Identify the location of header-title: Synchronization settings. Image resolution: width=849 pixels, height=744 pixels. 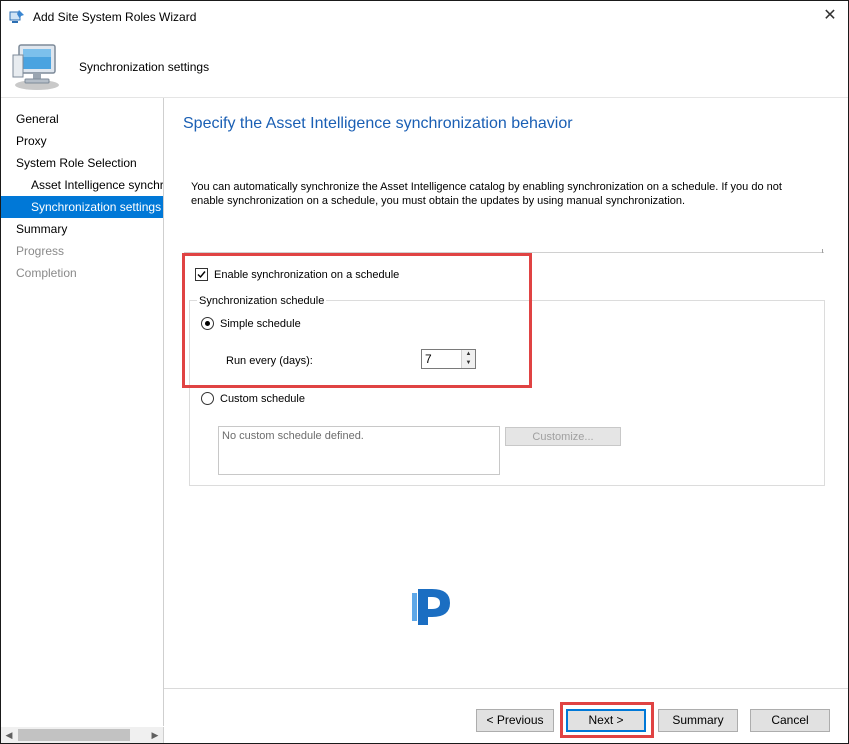
(144, 67).